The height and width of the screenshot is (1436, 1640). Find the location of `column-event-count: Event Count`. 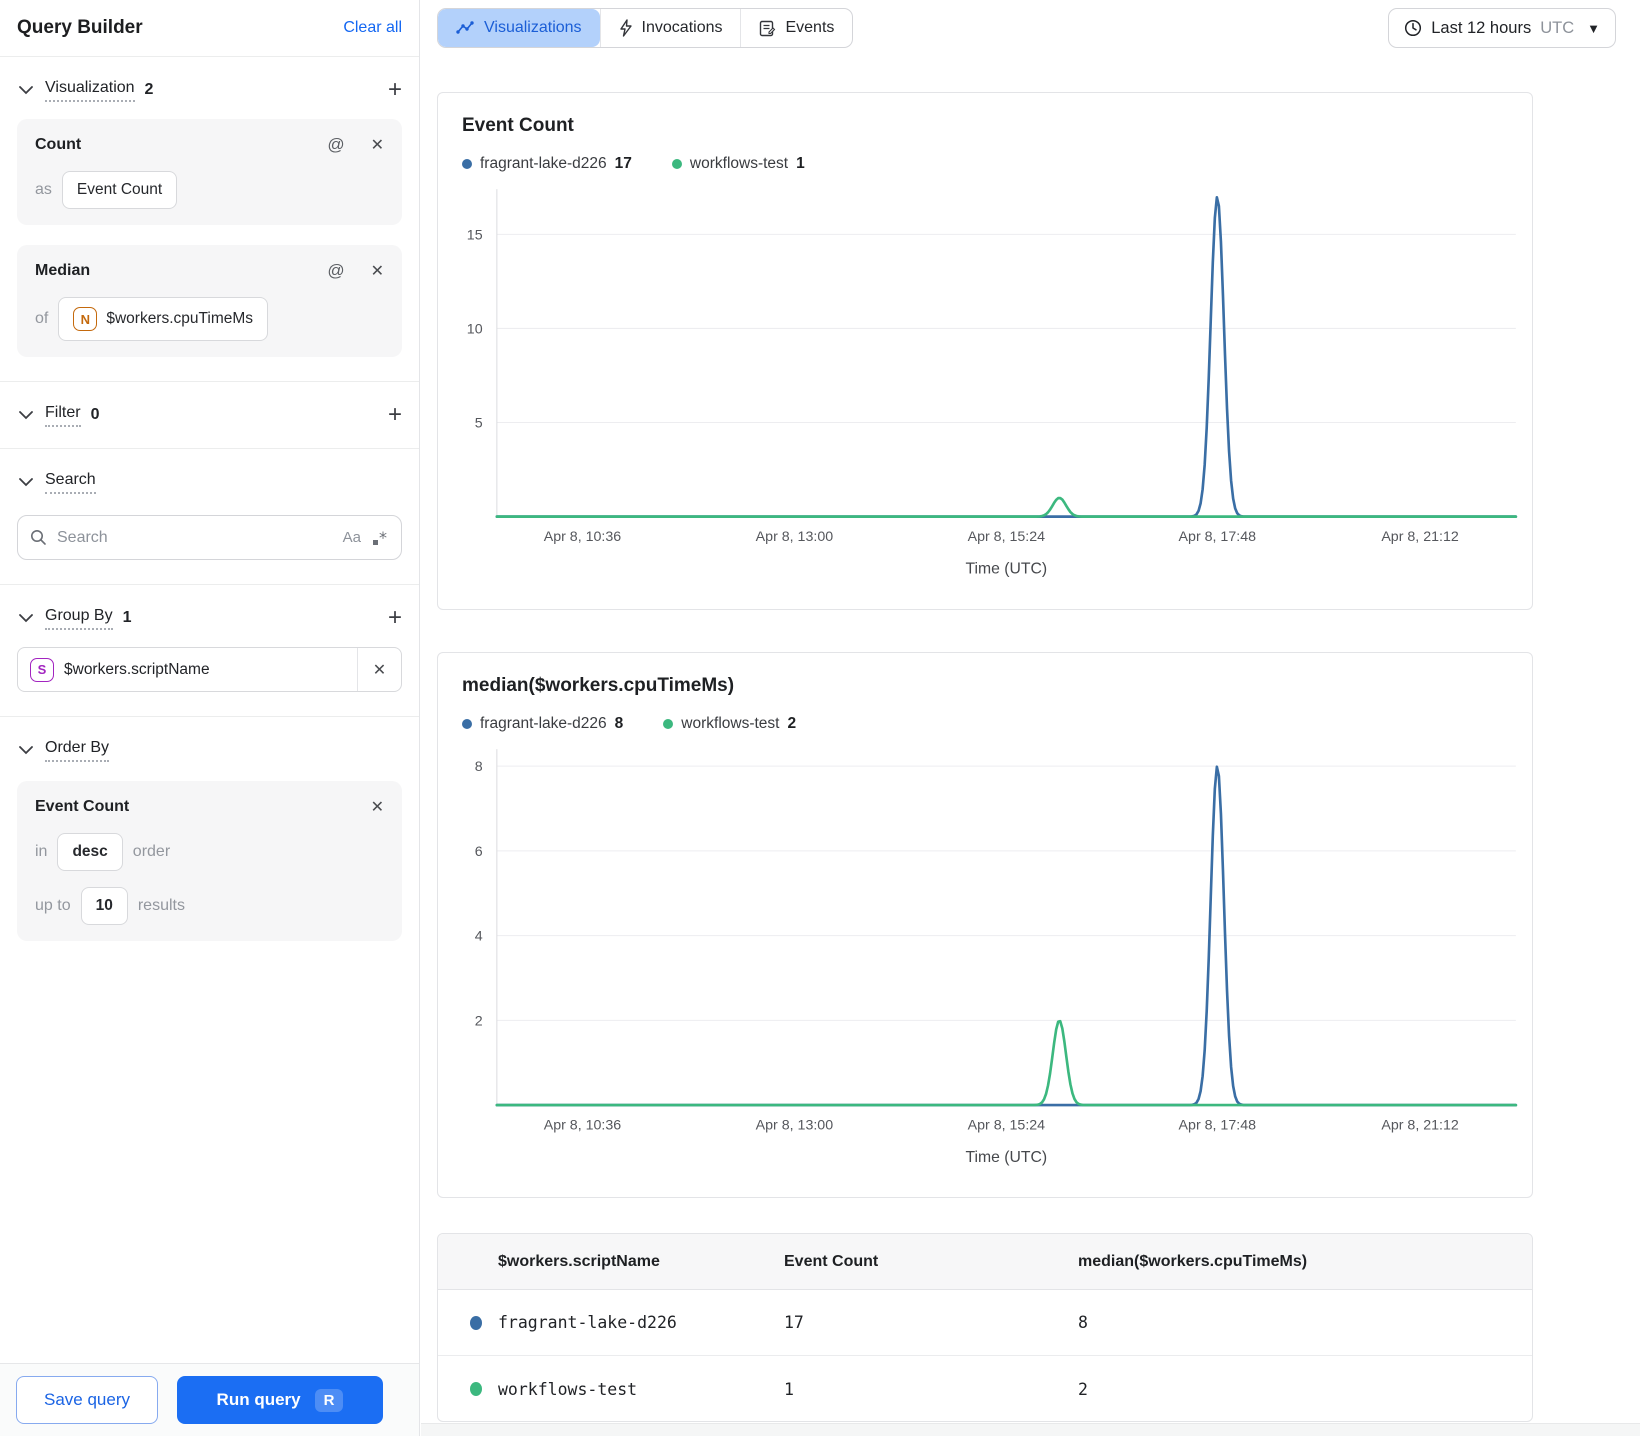

column-event-count: Event Count is located at coordinates (831, 1261).